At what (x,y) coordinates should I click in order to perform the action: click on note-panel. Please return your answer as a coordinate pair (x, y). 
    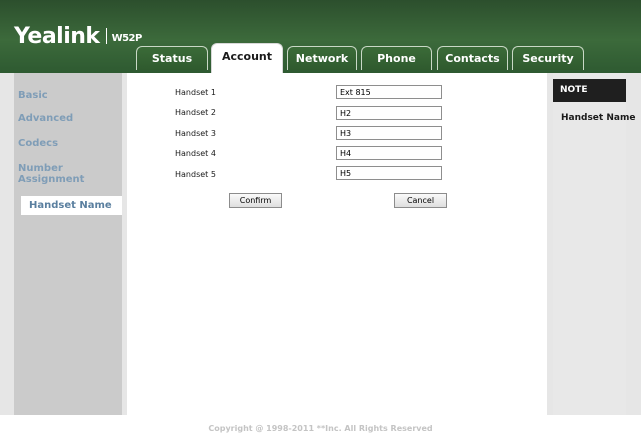
    Looking at the image, I should click on (589, 244).